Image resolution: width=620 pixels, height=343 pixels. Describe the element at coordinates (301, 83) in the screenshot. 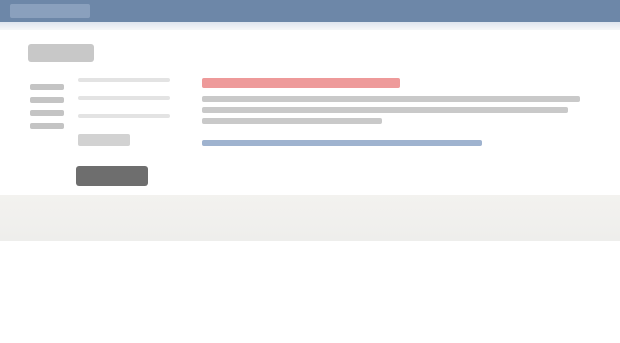

I see `error-heading` at that location.